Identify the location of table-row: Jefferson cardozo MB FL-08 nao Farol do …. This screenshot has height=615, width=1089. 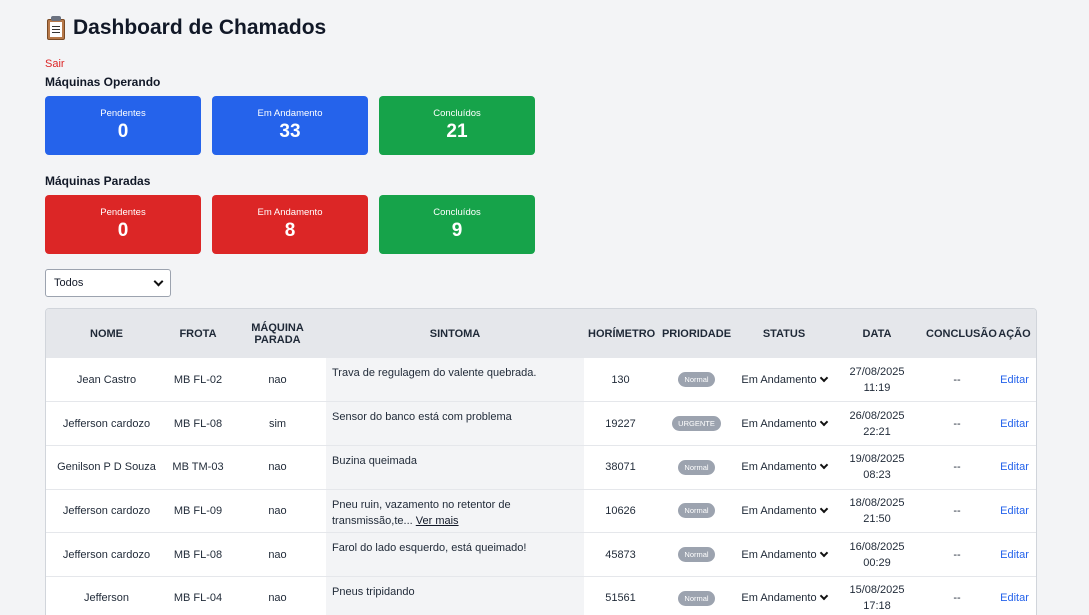
(541, 554).